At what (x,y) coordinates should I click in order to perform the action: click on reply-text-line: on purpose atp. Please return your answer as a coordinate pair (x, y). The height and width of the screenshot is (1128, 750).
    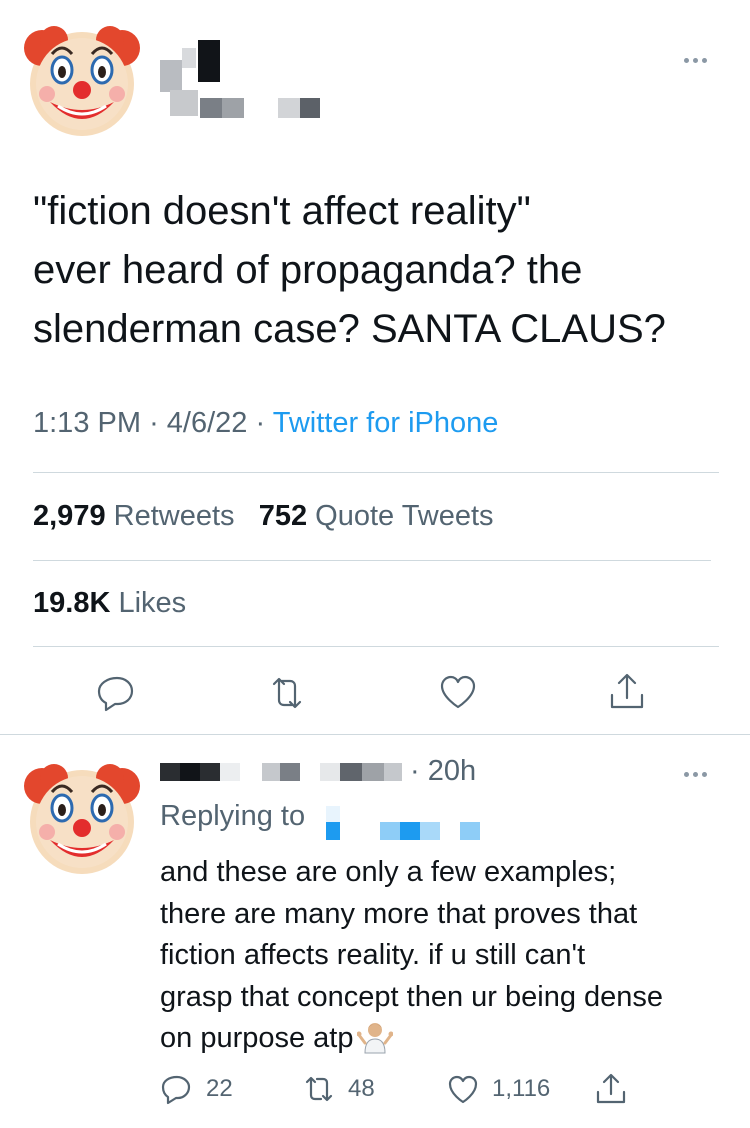
    Looking at the image, I should click on (257, 1038).